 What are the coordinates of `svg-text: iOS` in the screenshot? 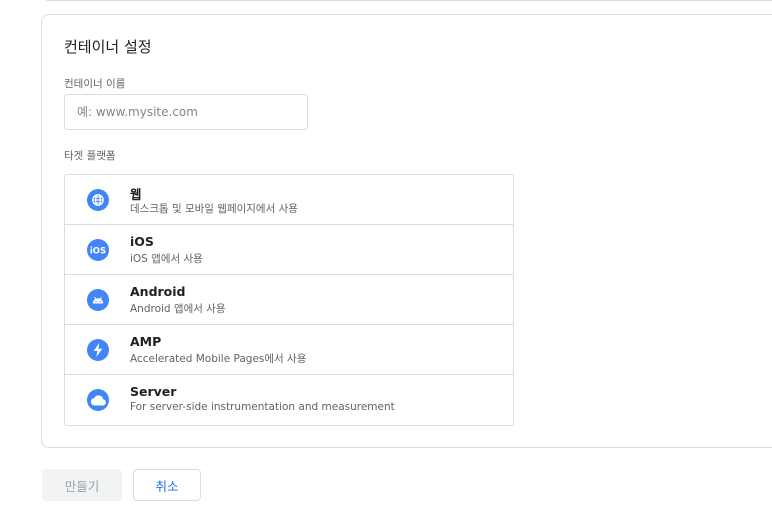 It's located at (98, 252).